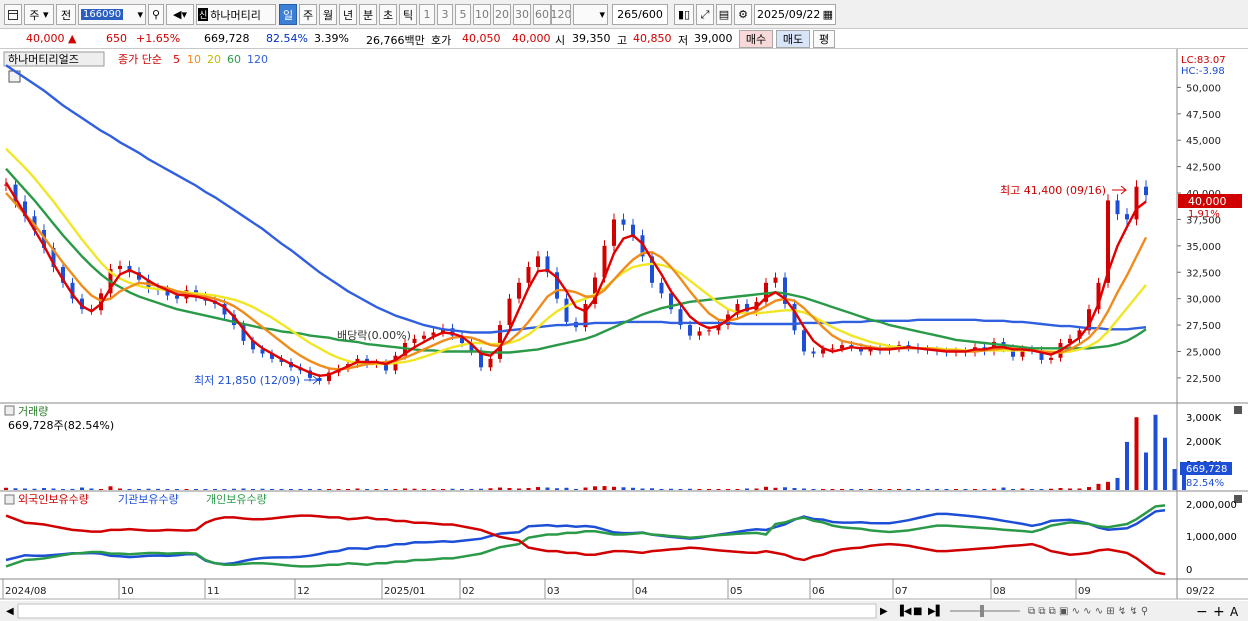 The image size is (1248, 621). What do you see at coordinates (447, 611) in the screenshot?
I see `horizontal-scrollbar` at bounding box center [447, 611].